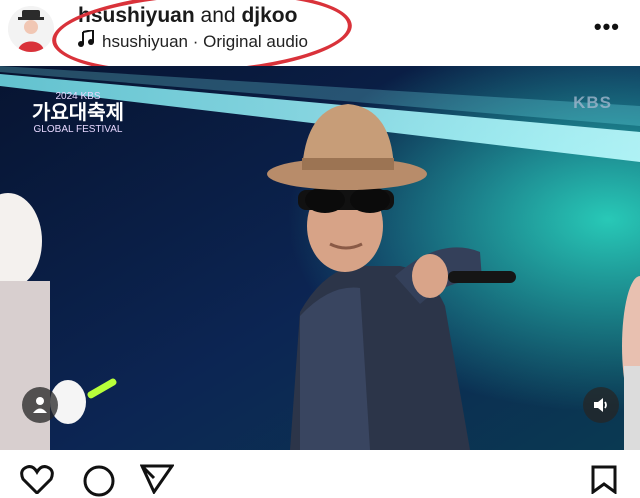 The image size is (640, 498). I want to click on broadcast-watermark: KBS, so click(592, 102).